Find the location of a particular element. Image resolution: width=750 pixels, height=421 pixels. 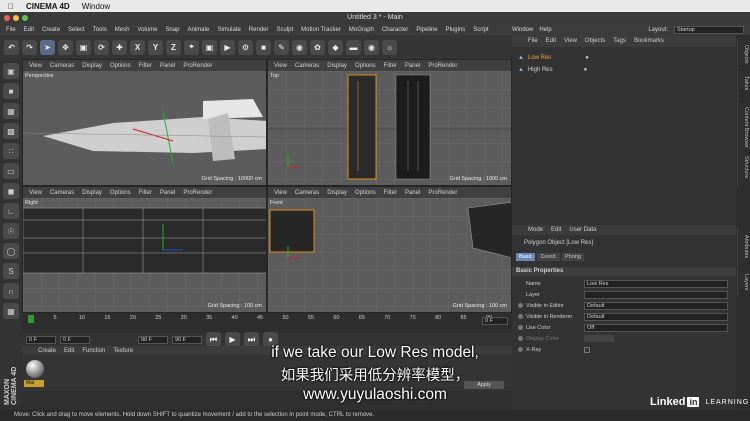

tab-takes: Takes is located at coordinates (743, 83).